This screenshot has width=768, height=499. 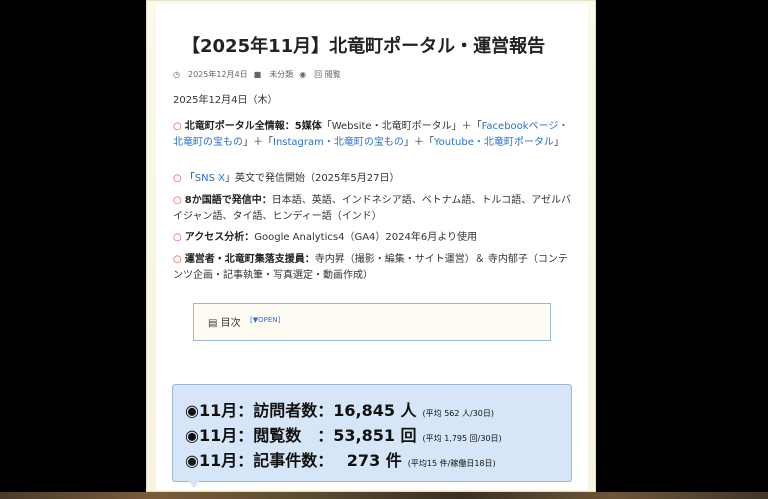 What do you see at coordinates (281, 74) in the screenshot?
I see `category-link: 未分類` at bounding box center [281, 74].